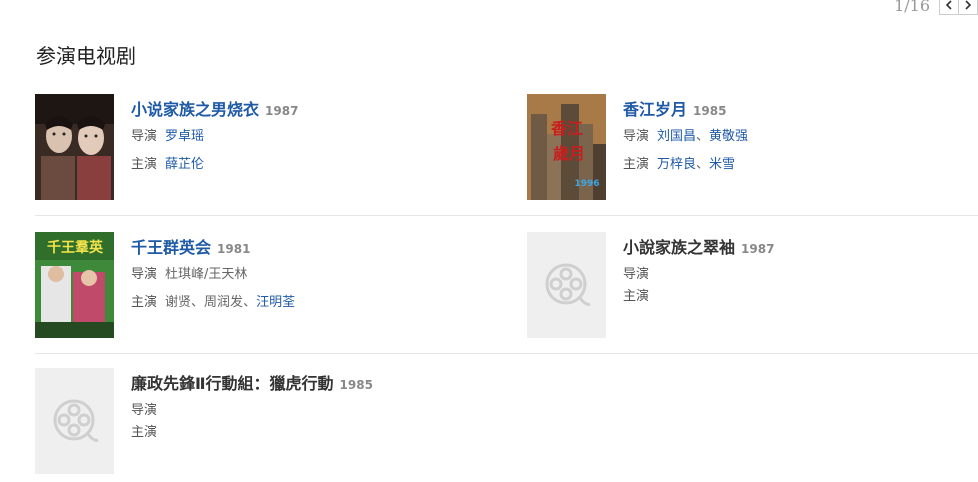  I want to click on director-link: 刘国昌, so click(676, 134).